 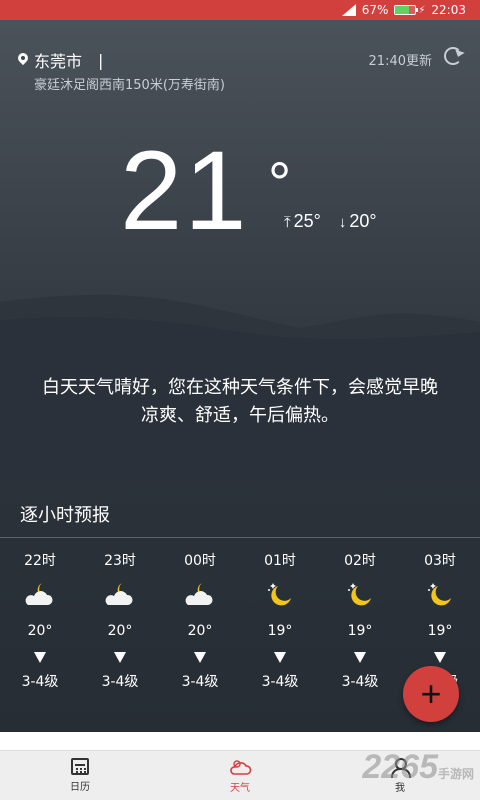 What do you see at coordinates (357, 221) in the screenshot?
I see `low-temp: ↓ 20°` at bounding box center [357, 221].